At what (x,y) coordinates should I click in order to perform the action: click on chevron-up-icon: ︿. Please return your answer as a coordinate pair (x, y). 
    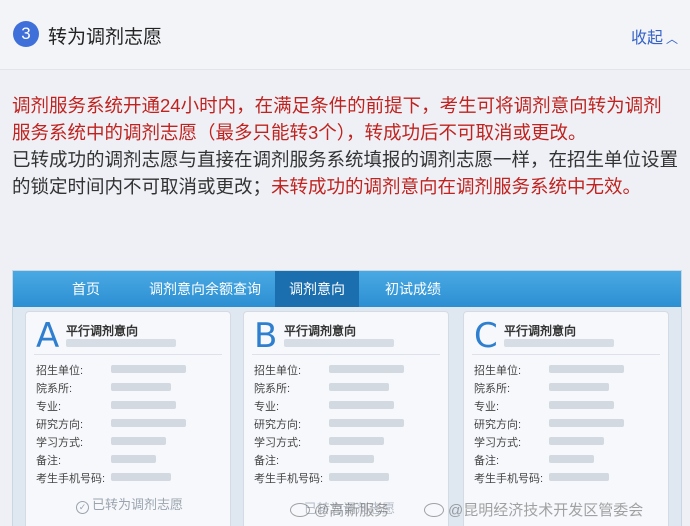
    Looking at the image, I should click on (671, 39).